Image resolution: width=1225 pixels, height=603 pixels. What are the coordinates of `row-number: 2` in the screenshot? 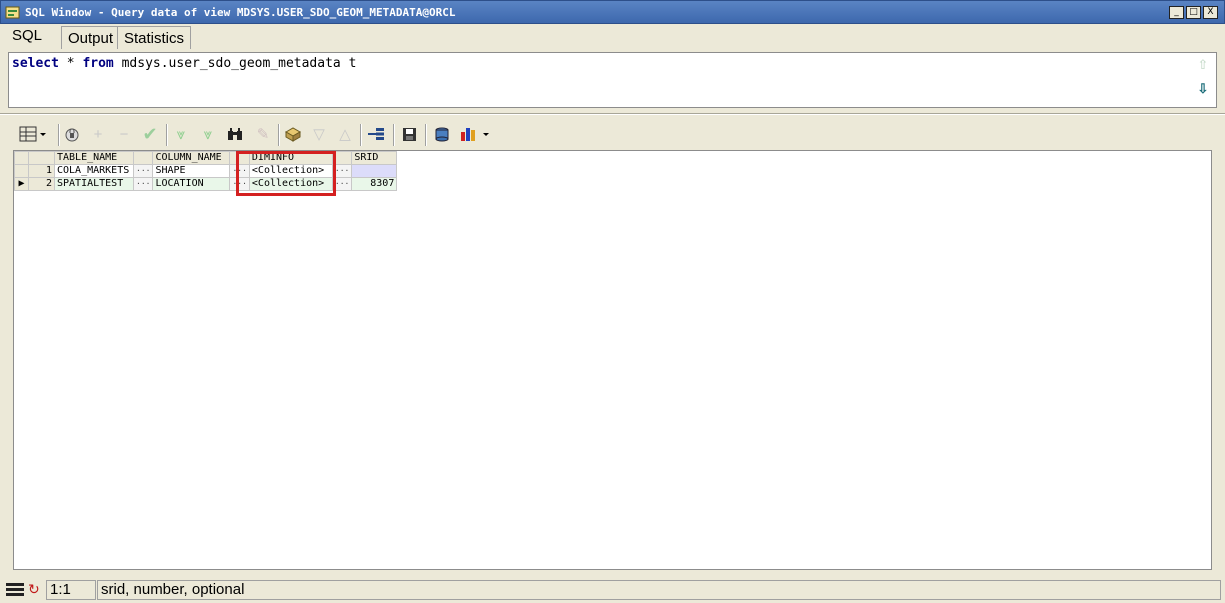 It's located at (41, 184).